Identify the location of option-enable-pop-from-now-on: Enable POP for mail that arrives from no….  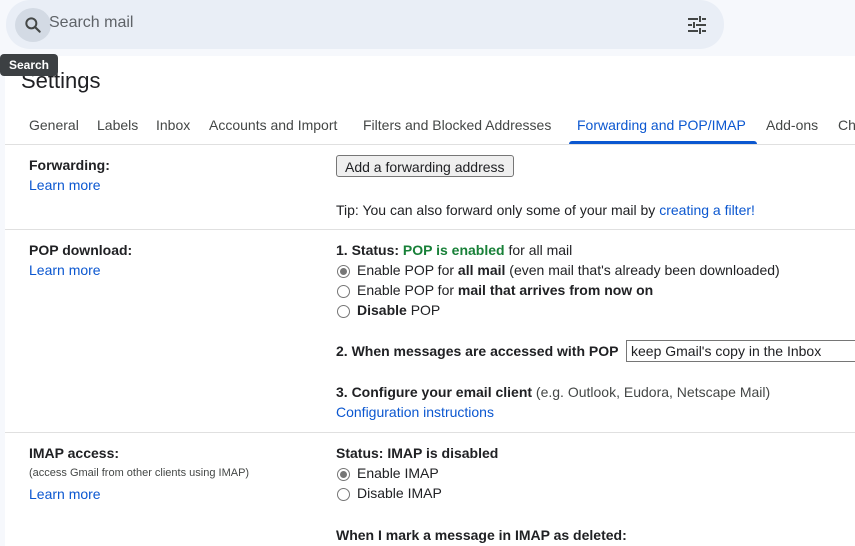
(505, 290).